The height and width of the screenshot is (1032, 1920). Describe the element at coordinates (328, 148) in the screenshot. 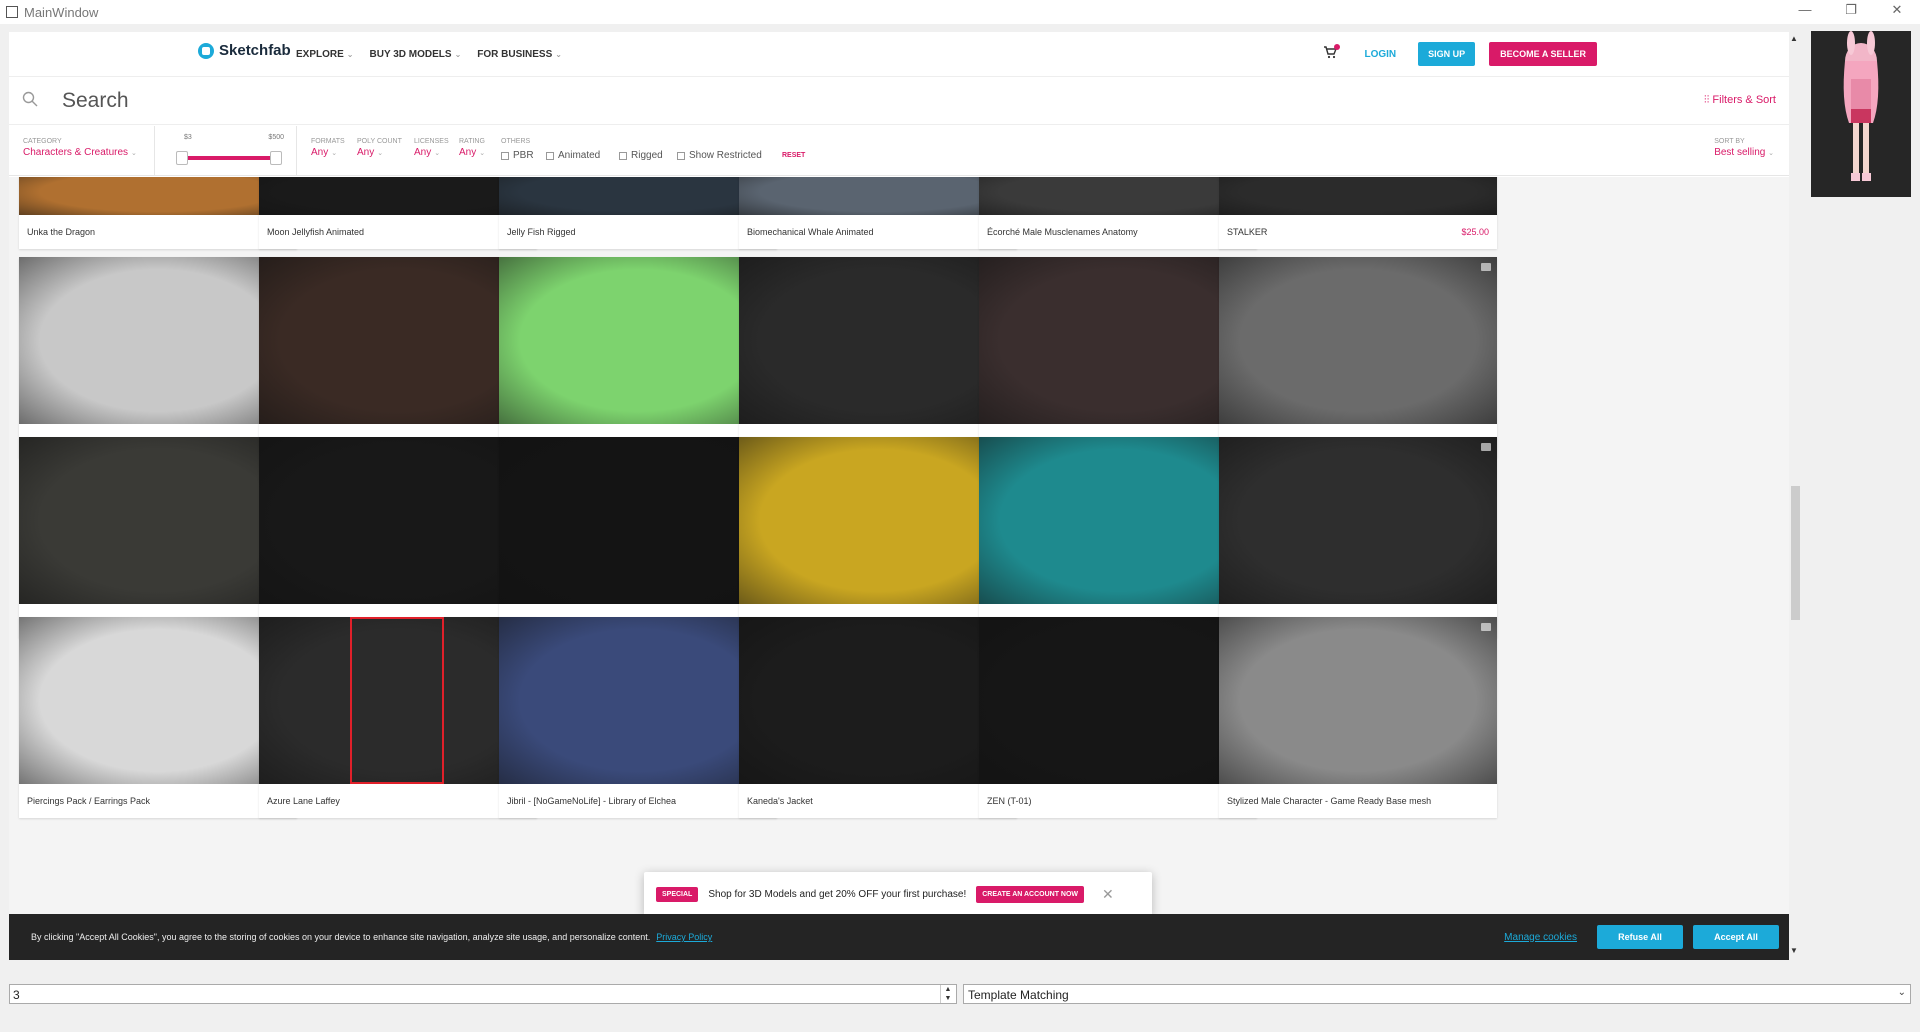

I see `formats-filter: FORMATS Any ⌄` at that location.